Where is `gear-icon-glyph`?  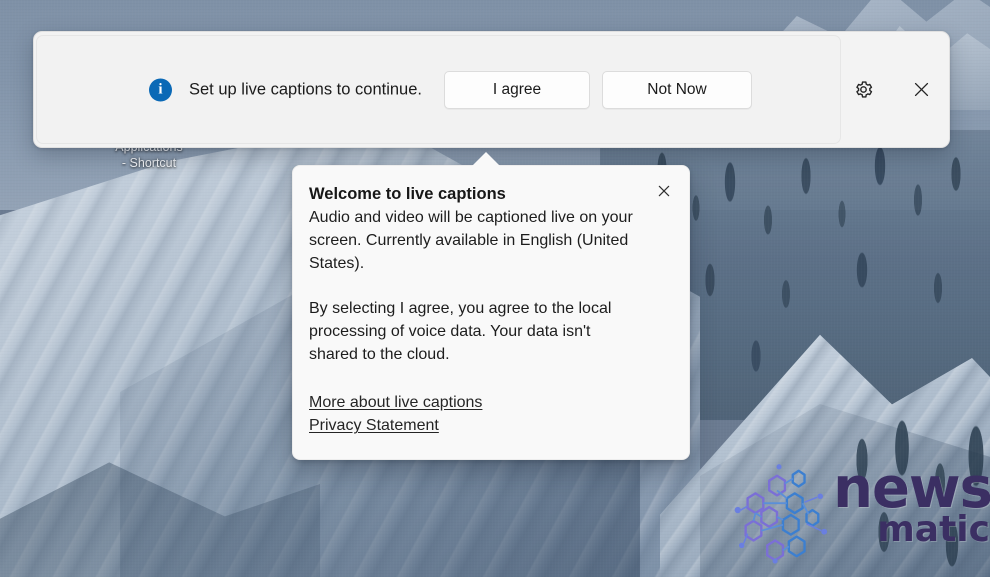
gear-icon-glyph is located at coordinates (863, 89).